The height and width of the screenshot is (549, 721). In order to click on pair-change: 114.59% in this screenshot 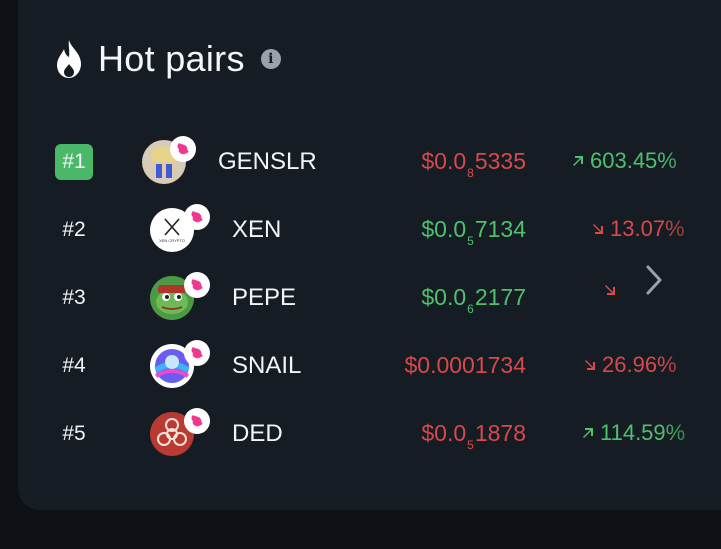, I will do `click(633, 433)`.